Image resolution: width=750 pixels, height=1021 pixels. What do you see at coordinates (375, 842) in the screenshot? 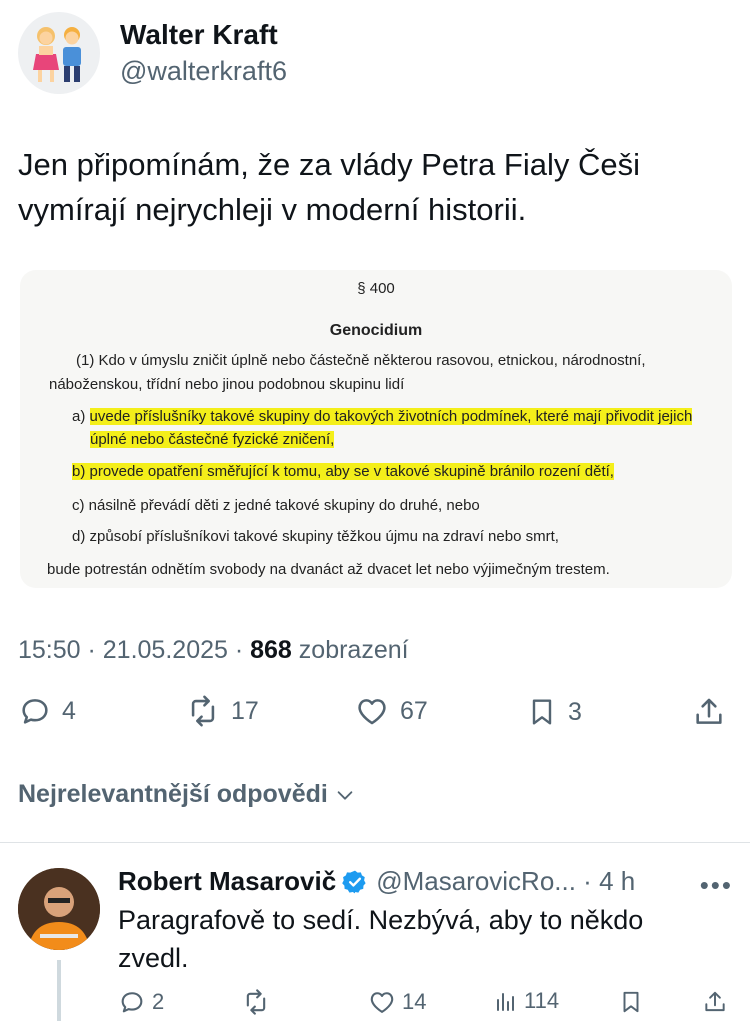
I see `divider` at bounding box center [375, 842].